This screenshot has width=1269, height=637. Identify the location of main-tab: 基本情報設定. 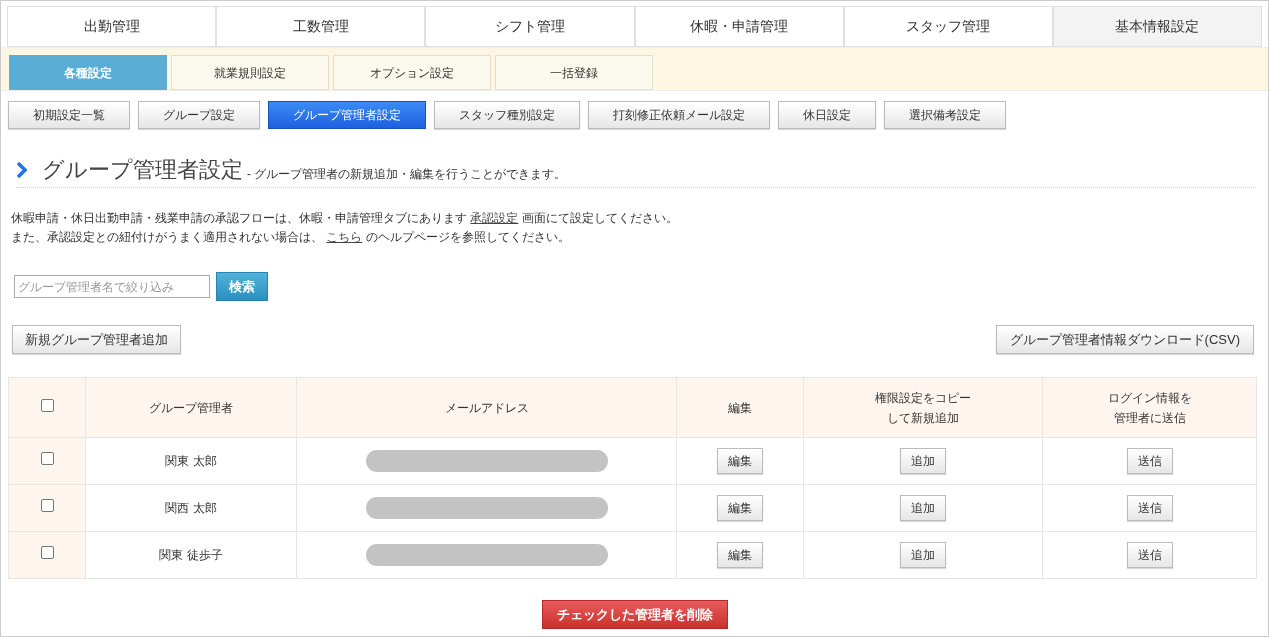
(1157, 26).